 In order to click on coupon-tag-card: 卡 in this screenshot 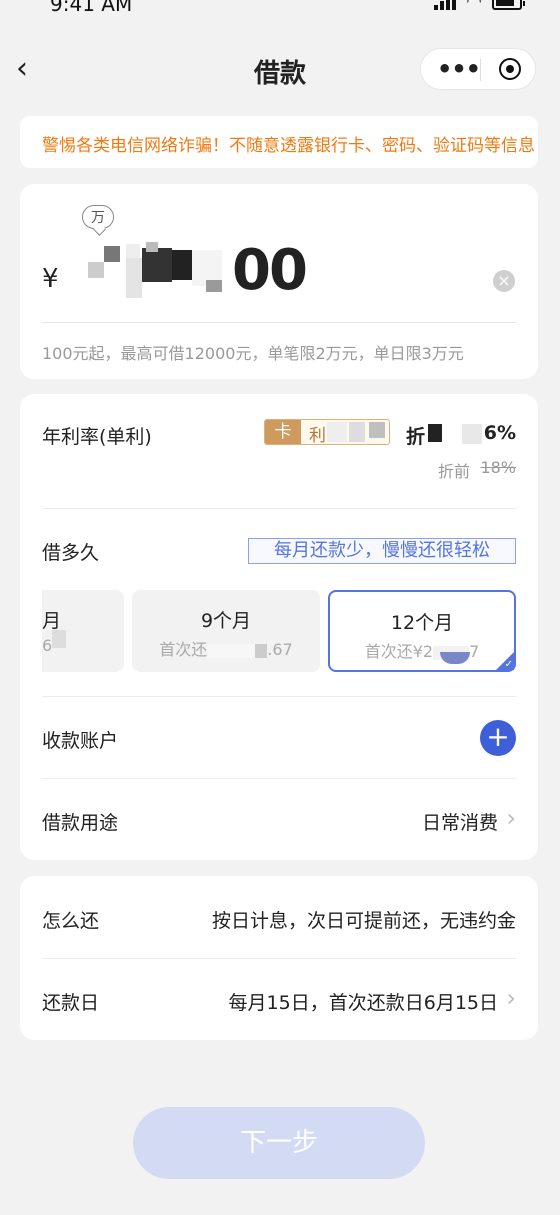, I will do `click(283, 432)`.